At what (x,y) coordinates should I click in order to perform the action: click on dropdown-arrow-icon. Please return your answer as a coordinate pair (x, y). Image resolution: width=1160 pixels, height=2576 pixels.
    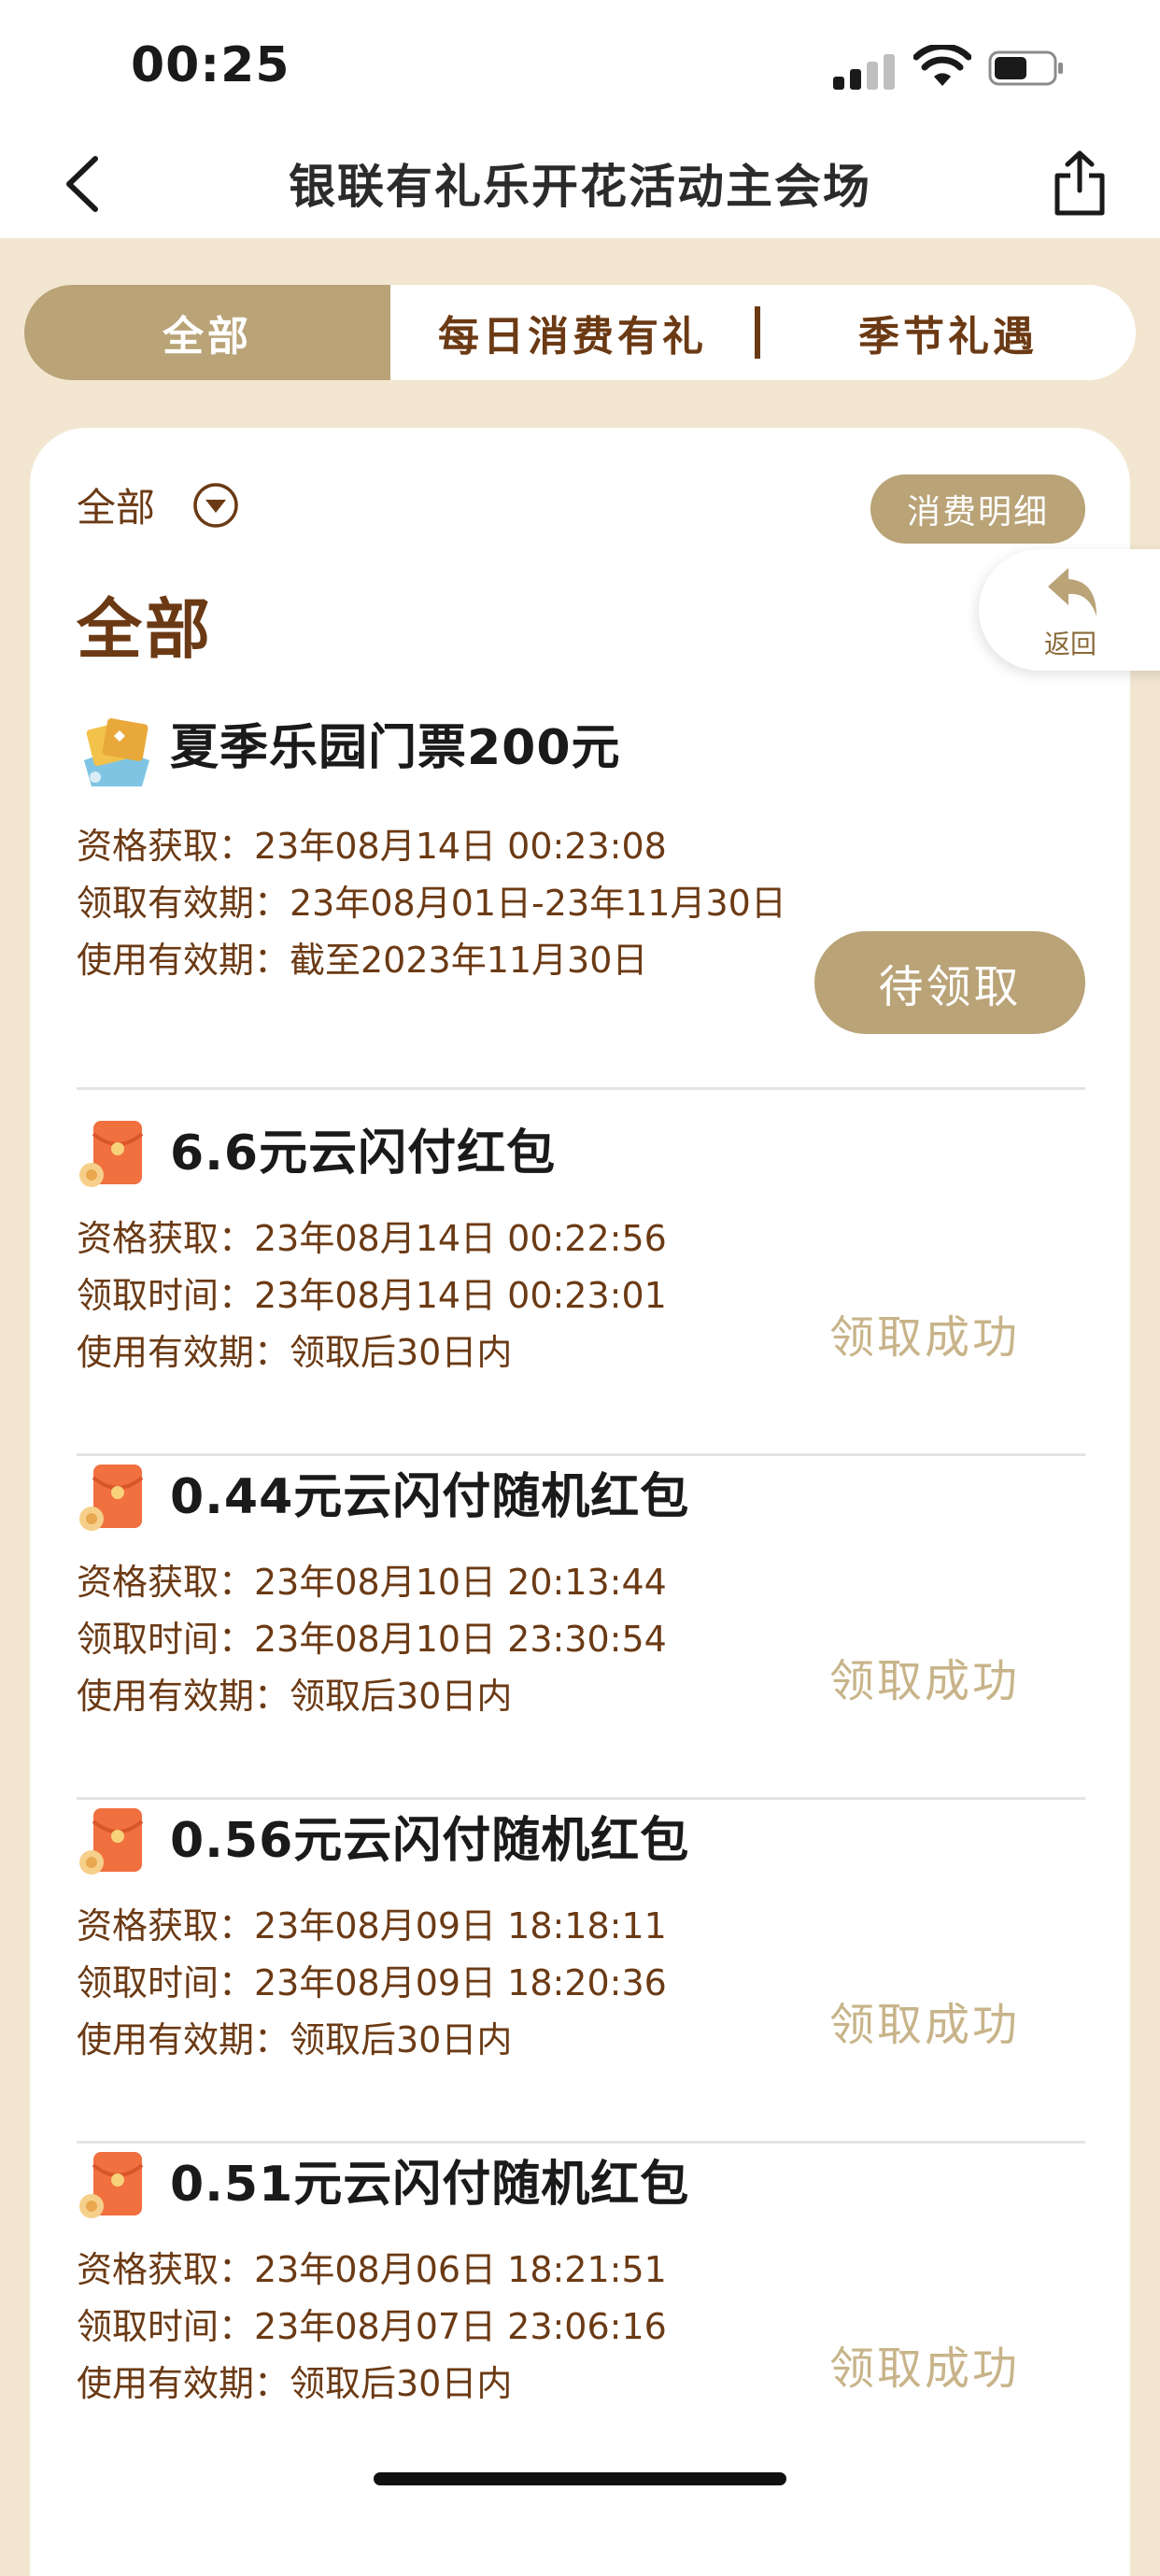
    Looking at the image, I should click on (216, 505).